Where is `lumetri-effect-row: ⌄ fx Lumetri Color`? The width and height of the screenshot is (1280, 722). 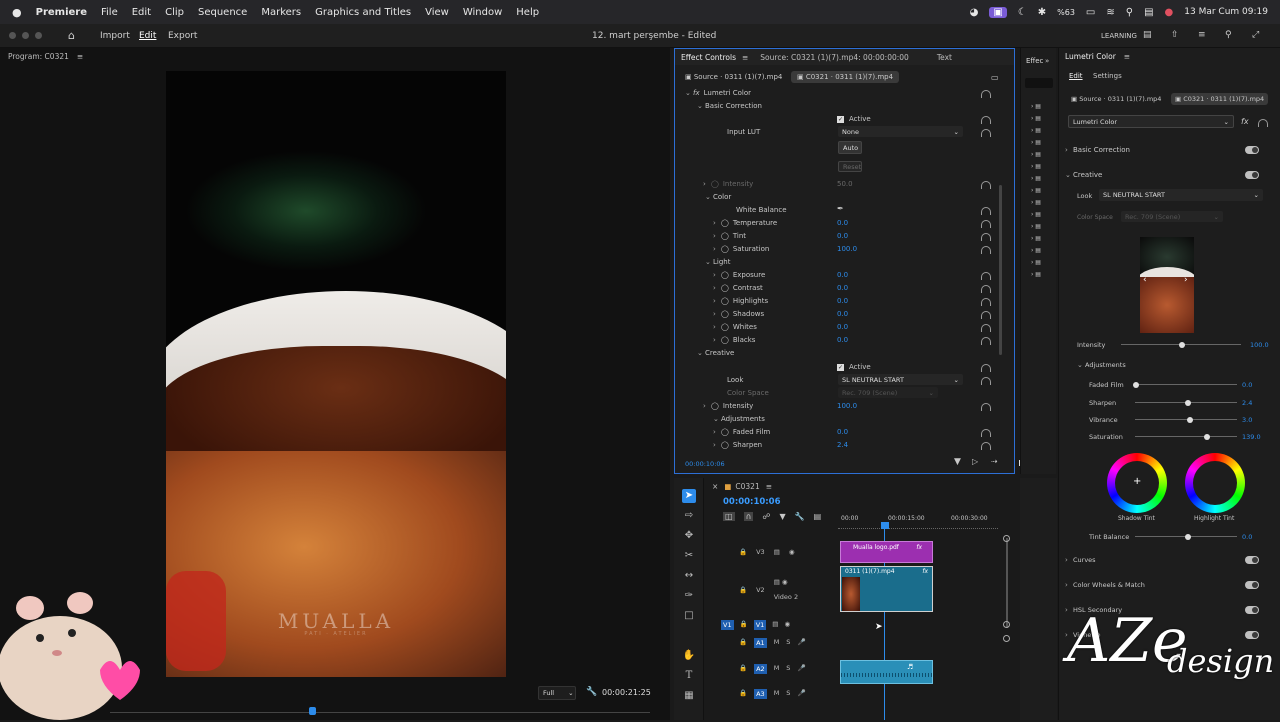
lumetri-effect-row: ⌄ fx Lumetri Color is located at coordinates (718, 93).